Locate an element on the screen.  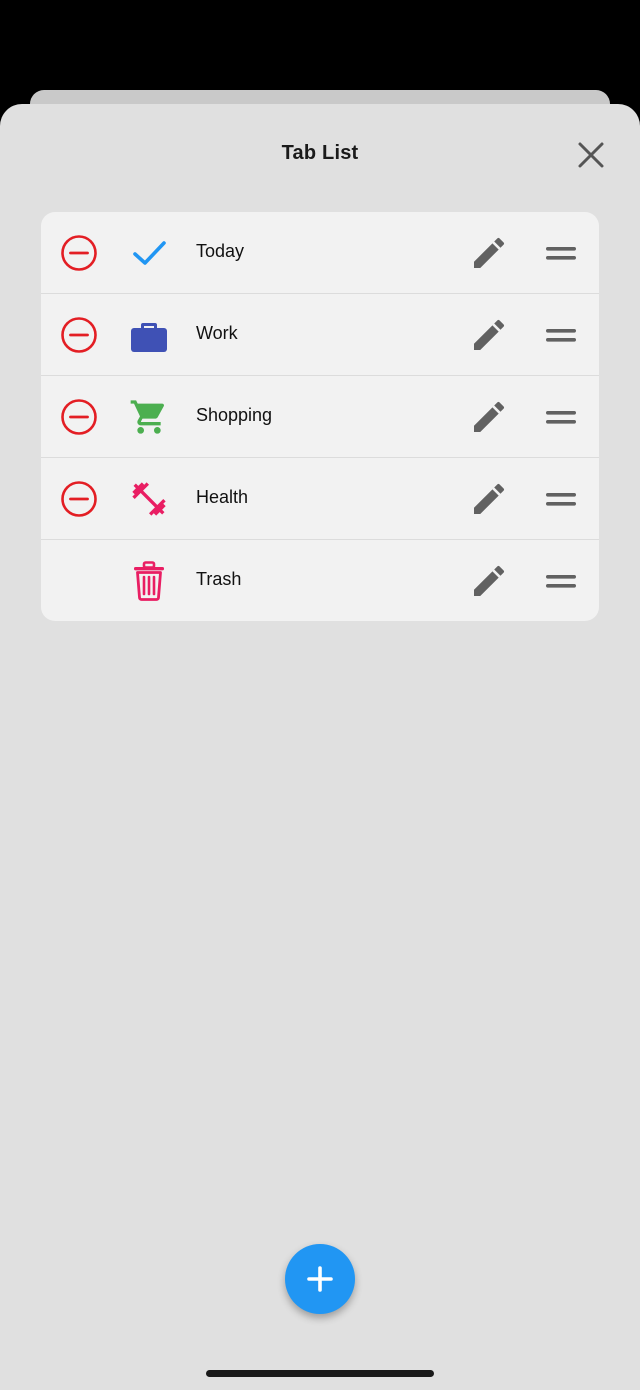
close-icon is located at coordinates (591, 155).